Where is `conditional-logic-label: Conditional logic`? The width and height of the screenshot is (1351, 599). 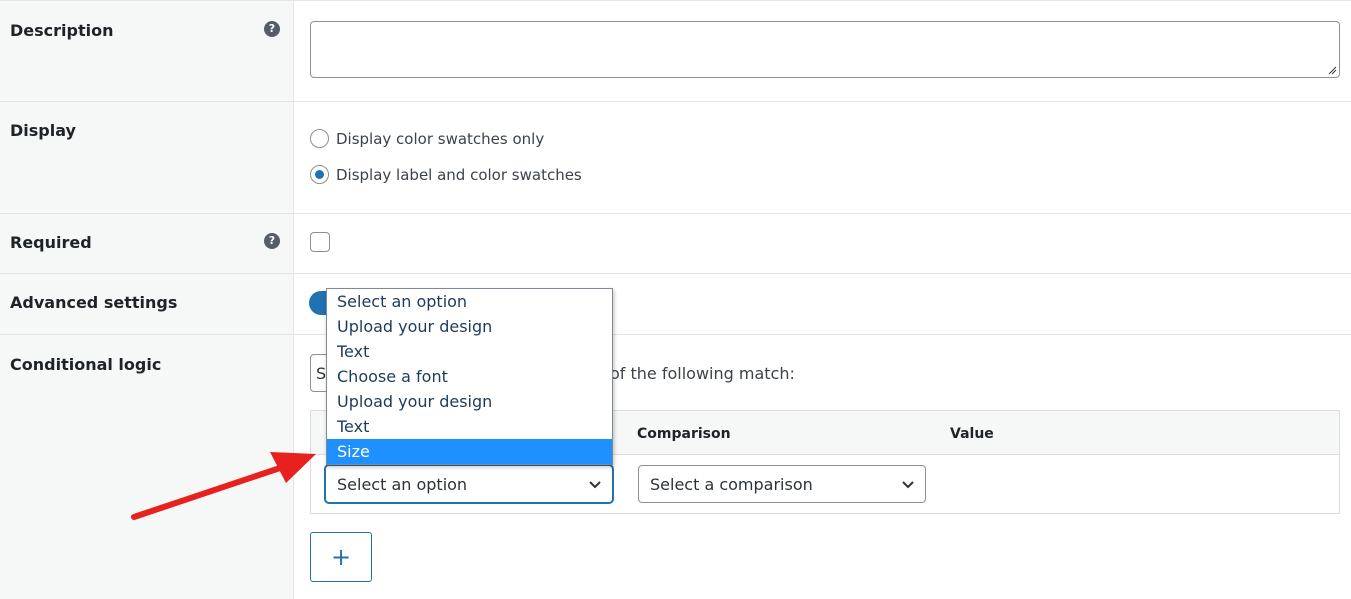 conditional-logic-label: Conditional logic is located at coordinates (86, 364).